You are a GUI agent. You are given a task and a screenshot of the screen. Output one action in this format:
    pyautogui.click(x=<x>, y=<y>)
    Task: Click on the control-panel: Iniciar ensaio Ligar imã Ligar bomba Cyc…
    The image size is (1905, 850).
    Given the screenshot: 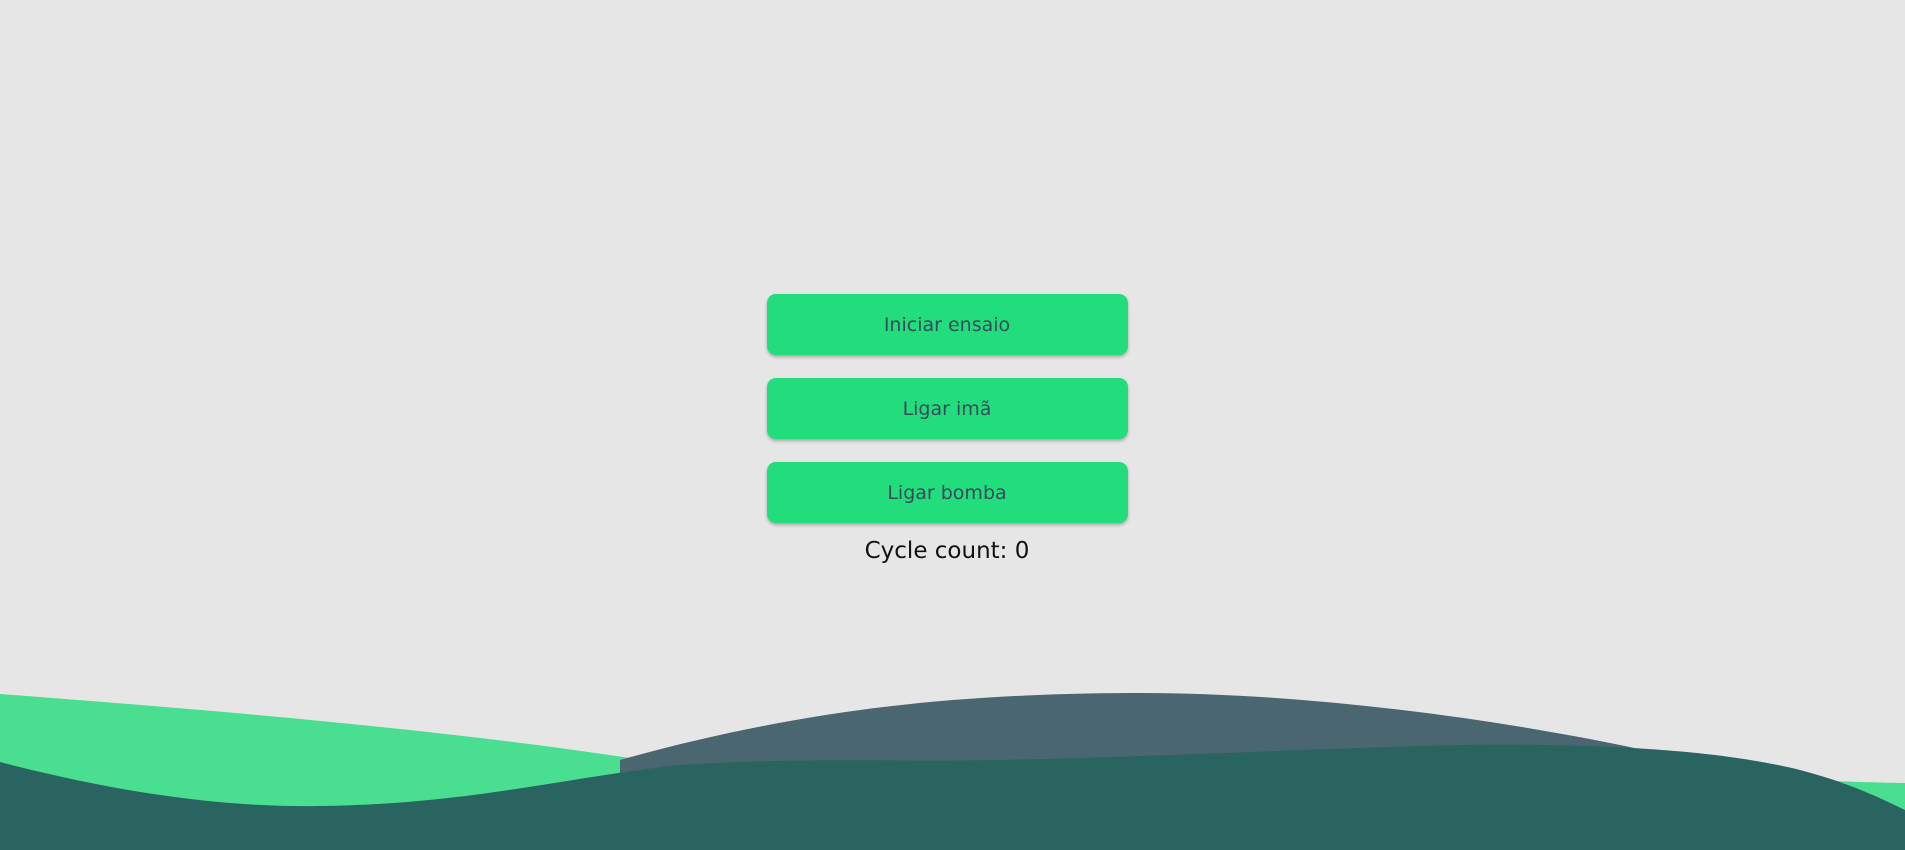 What is the action you would take?
    pyautogui.click(x=947, y=429)
    